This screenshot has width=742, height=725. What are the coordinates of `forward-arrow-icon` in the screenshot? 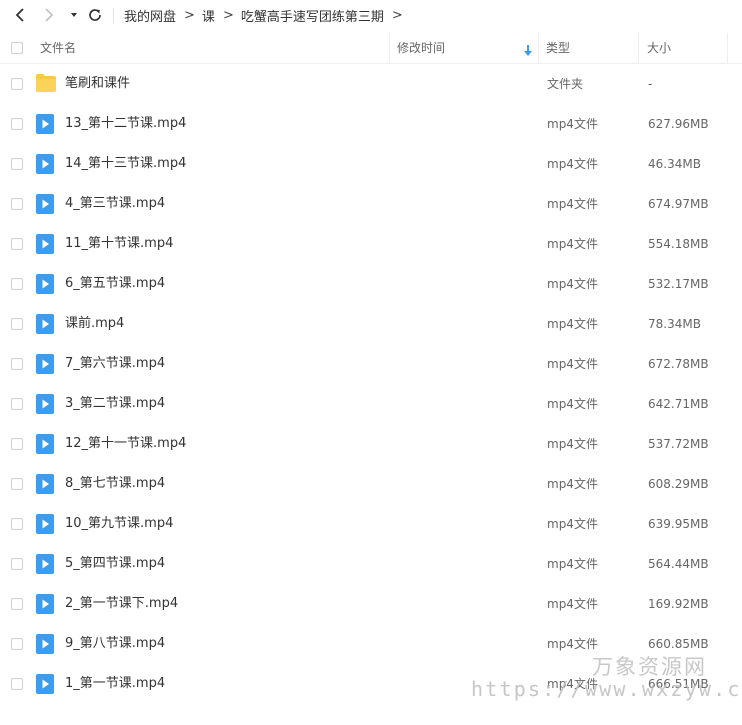 It's located at (49, 15).